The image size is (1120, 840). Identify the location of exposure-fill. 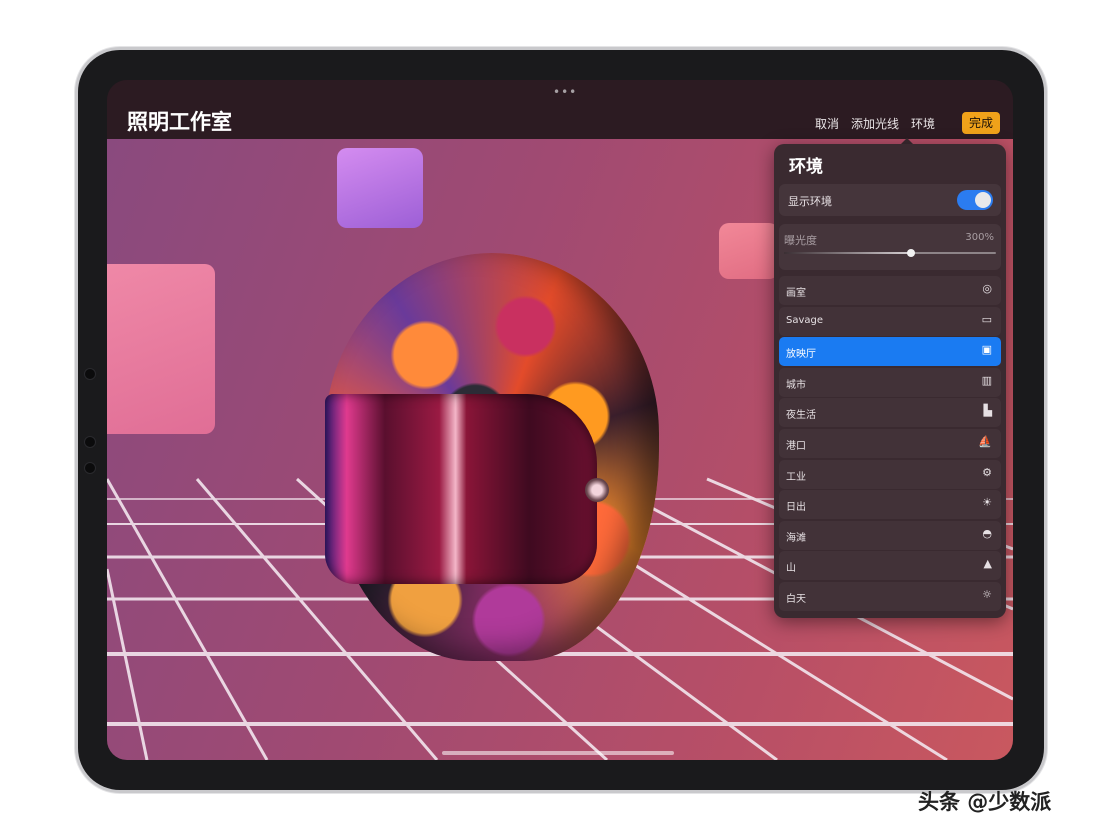
(848, 253).